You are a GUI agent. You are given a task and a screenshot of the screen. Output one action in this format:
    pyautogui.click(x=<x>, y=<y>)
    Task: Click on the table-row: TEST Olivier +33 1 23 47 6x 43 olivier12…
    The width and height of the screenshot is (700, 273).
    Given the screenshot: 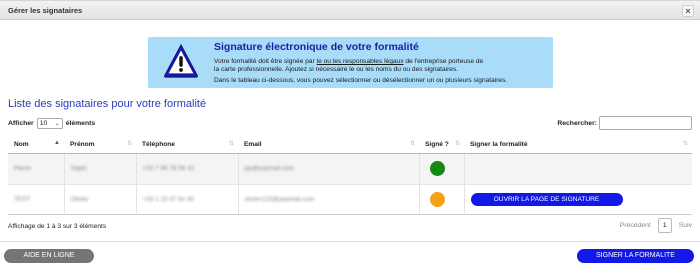 What is the action you would take?
    pyautogui.click(x=350, y=199)
    